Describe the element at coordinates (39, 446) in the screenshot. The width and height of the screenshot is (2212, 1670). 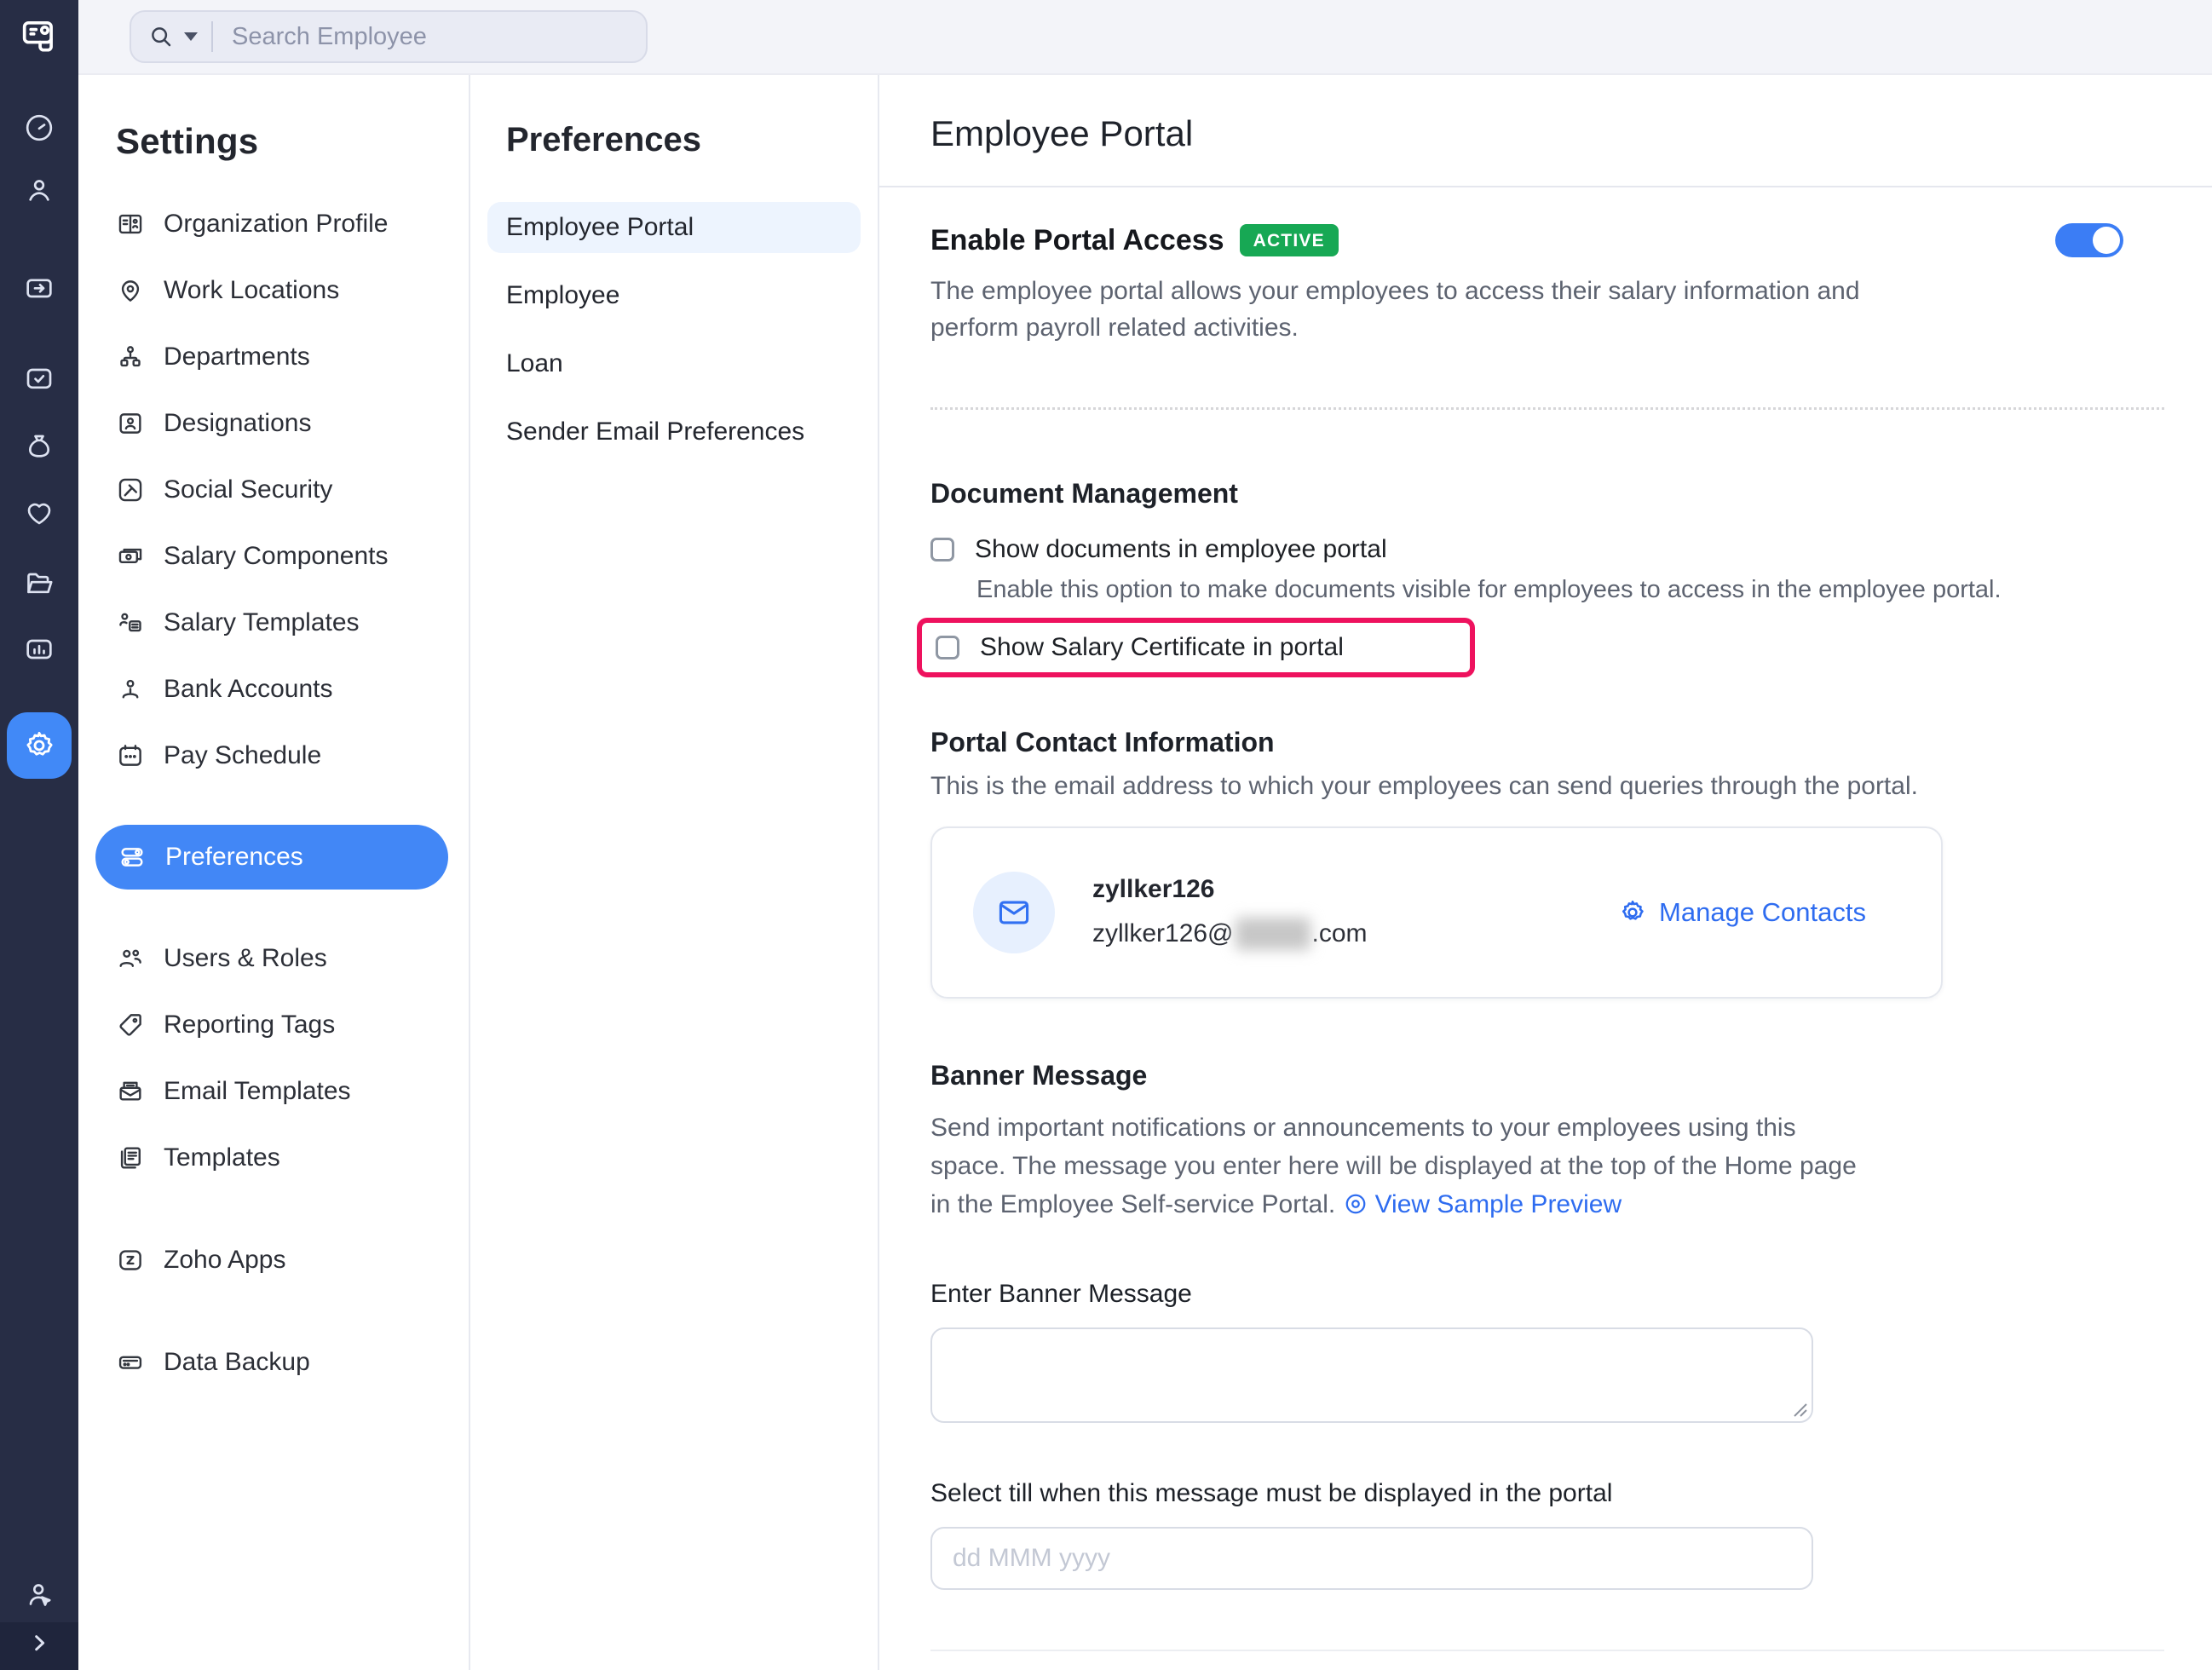
I see `loans-icon` at that location.